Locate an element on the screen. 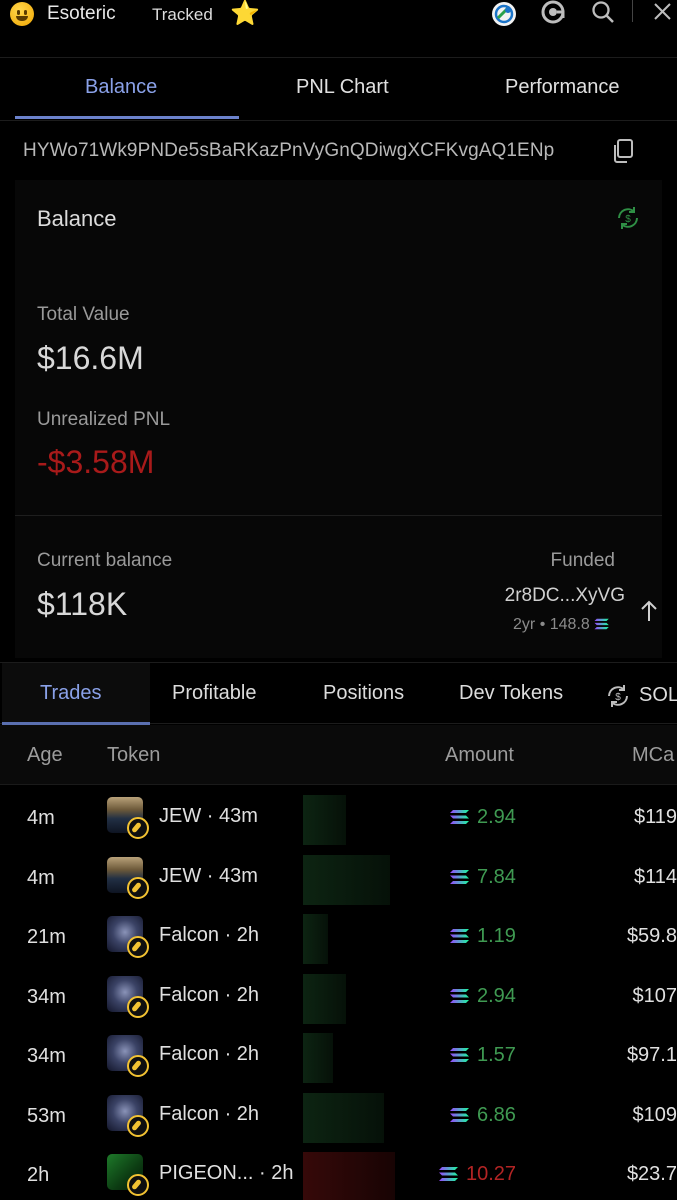 The height and width of the screenshot is (1200, 677). unrealized-pnl-label: Unrealized PNL is located at coordinates (104, 419).